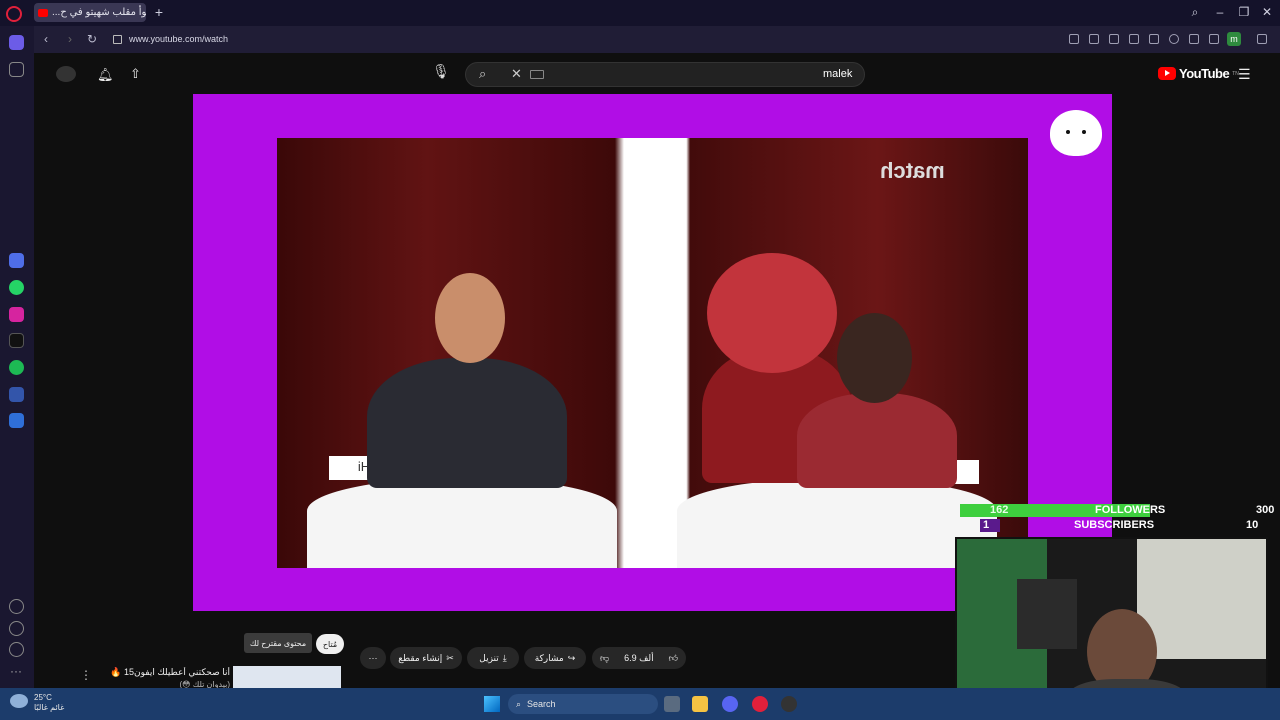  What do you see at coordinates (1262, 39) in the screenshot?
I see `settings-icon` at bounding box center [1262, 39].